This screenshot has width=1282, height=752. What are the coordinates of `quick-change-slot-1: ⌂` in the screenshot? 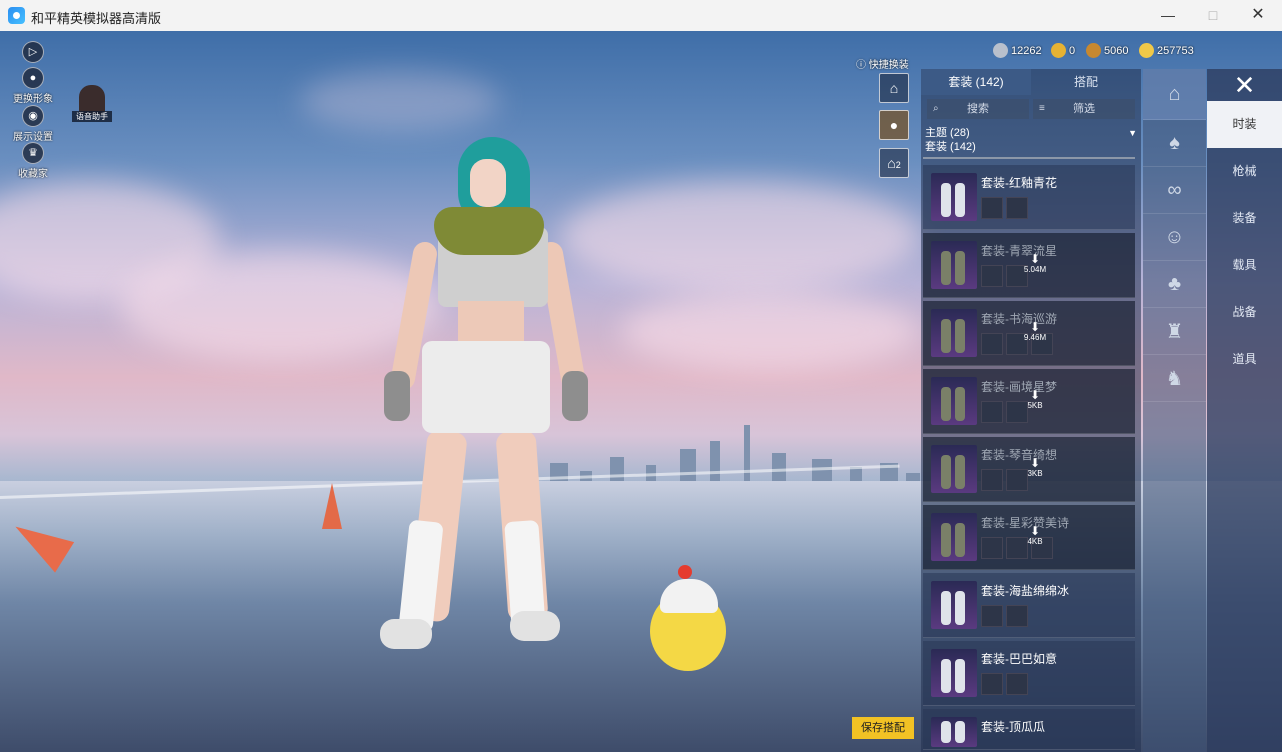 It's located at (894, 88).